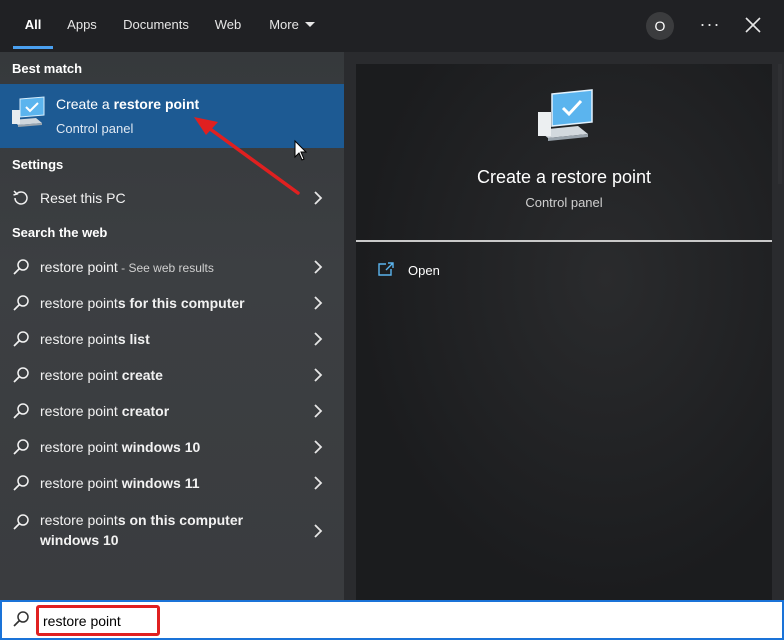  Describe the element at coordinates (564, 177) in the screenshot. I see `preview-title: Create a restore point` at that location.